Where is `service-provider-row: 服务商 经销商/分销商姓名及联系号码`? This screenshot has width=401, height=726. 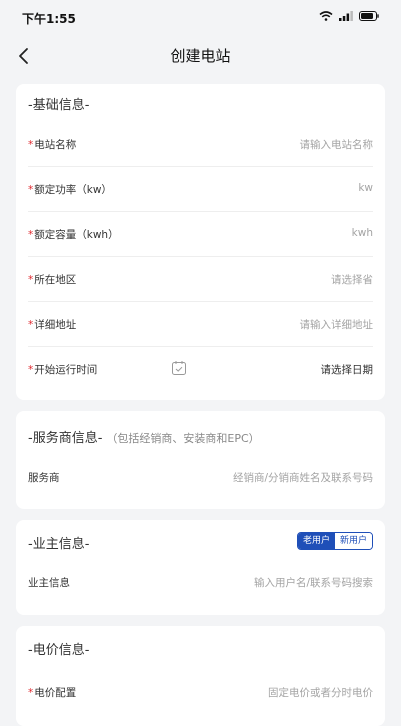 service-provider-row: 服务商 经销商/分销商姓名及联系号码 is located at coordinates (200, 477).